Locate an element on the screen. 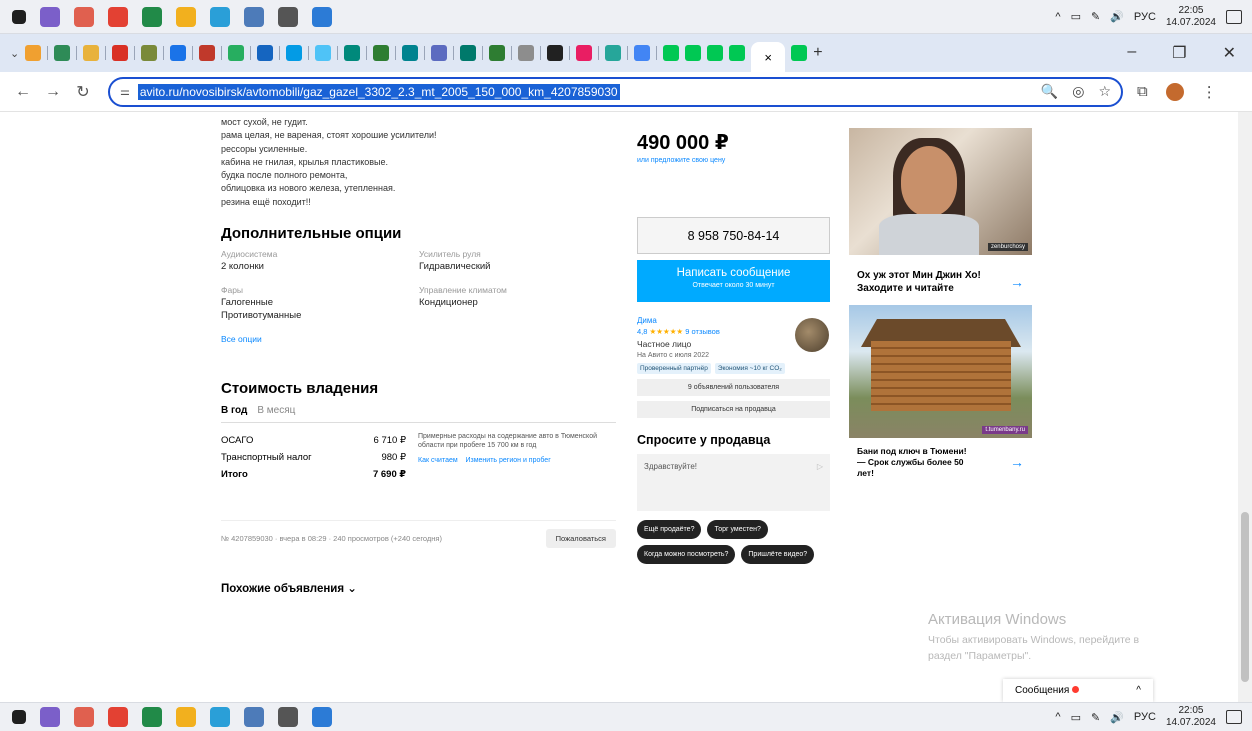  seller-listings-button: 9 объявлений пользователя is located at coordinates (733, 387).